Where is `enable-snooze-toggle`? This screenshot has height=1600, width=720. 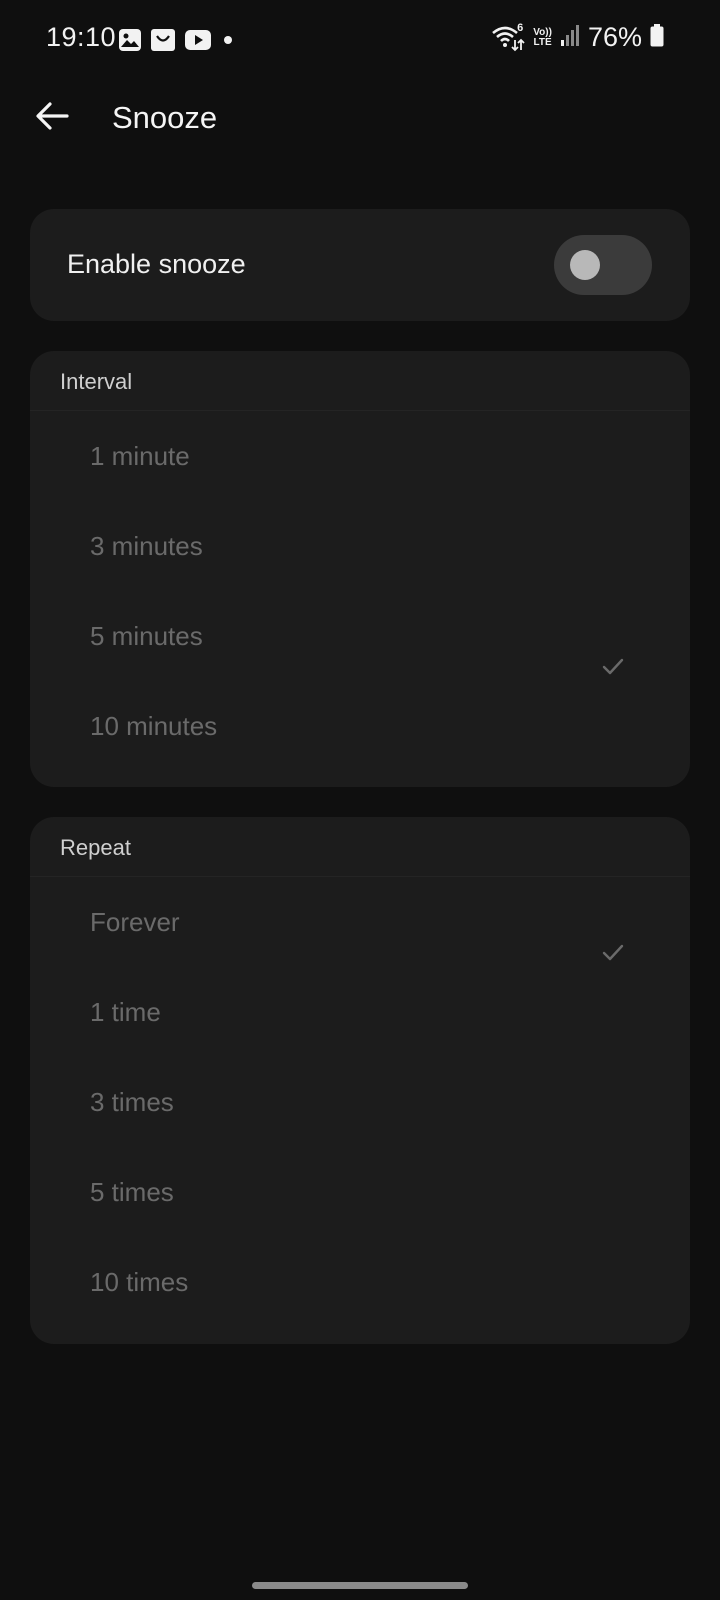
enable-snooze-toggle is located at coordinates (603, 265).